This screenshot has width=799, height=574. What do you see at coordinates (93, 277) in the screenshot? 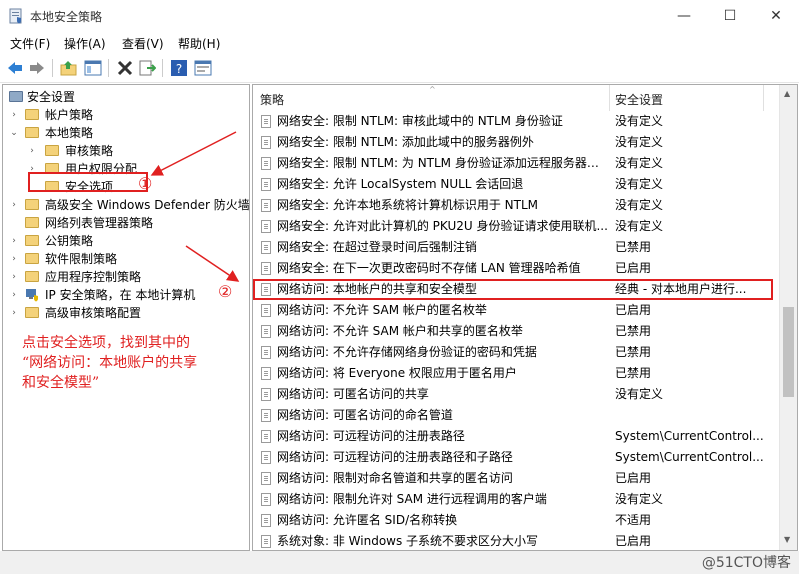
I see `tree-item-label: 应用程序控制策略` at bounding box center [93, 277].